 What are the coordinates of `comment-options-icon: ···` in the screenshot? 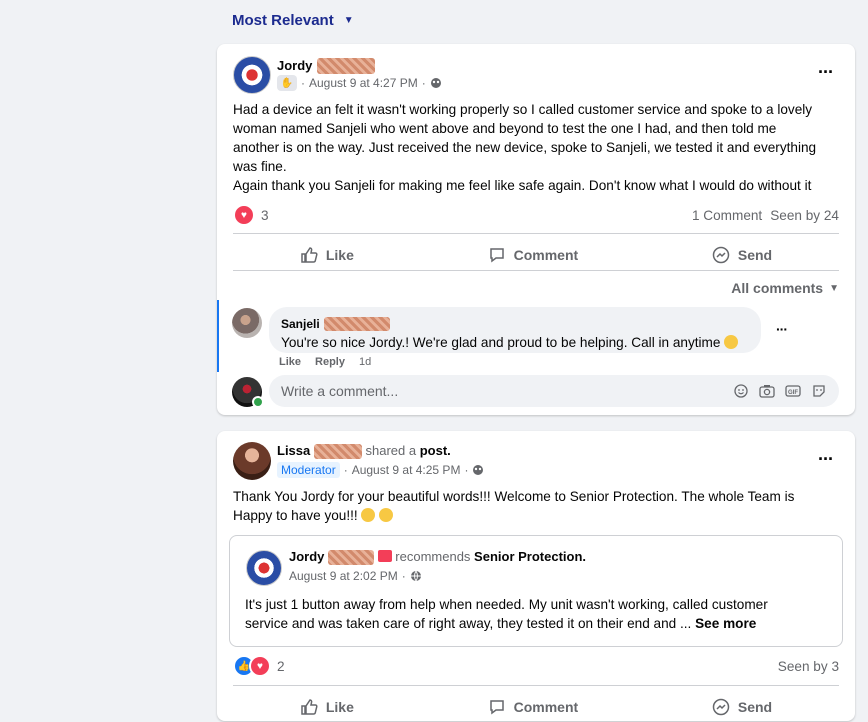 It's located at (782, 329).